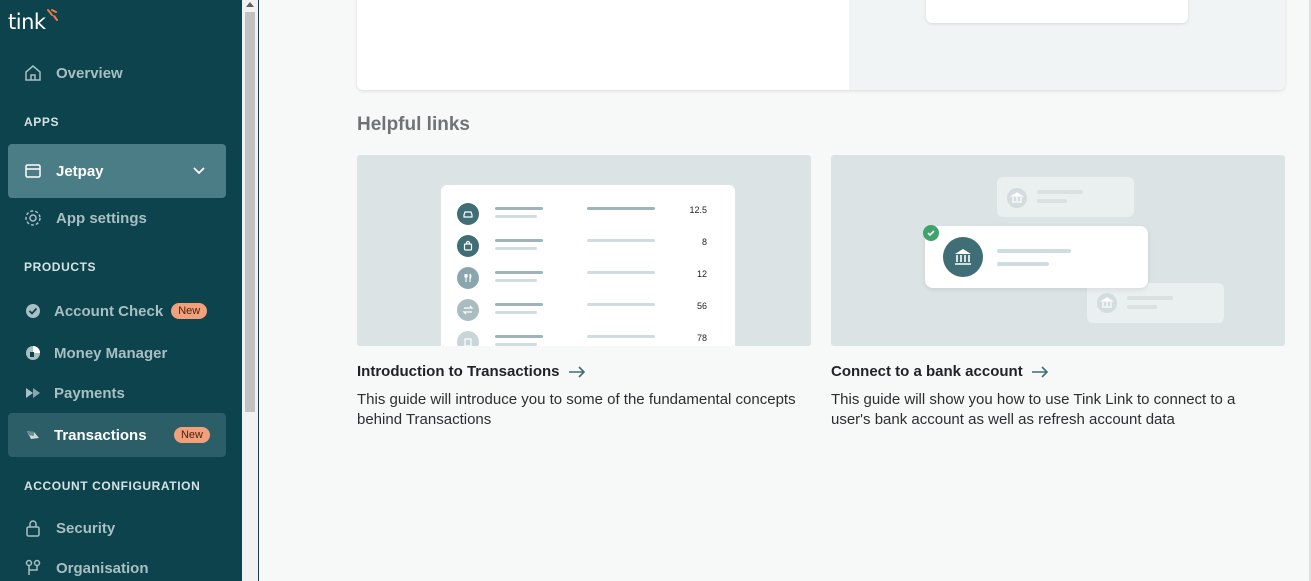 This screenshot has height=581, width=1311. I want to click on payments-icon, so click(33, 393).